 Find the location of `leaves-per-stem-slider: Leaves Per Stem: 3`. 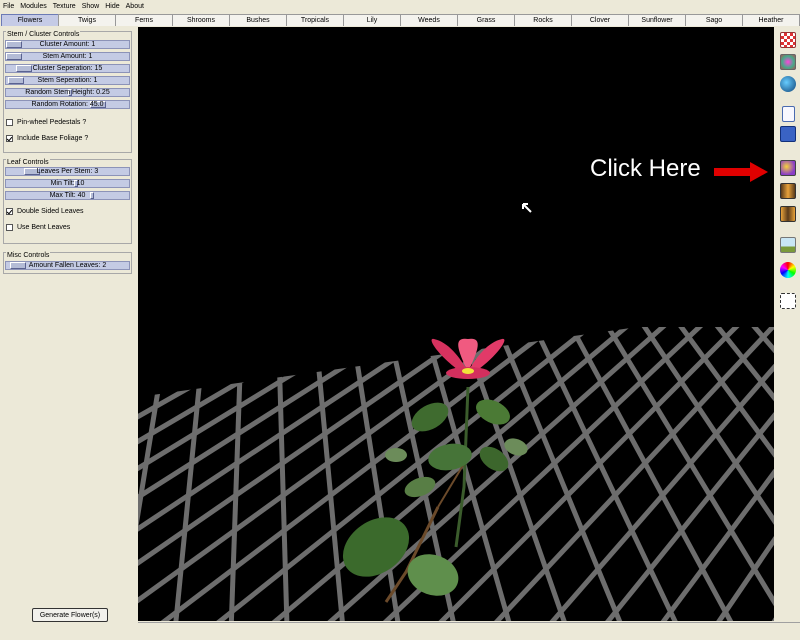

leaves-per-stem-slider: Leaves Per Stem: 3 is located at coordinates (67, 171).